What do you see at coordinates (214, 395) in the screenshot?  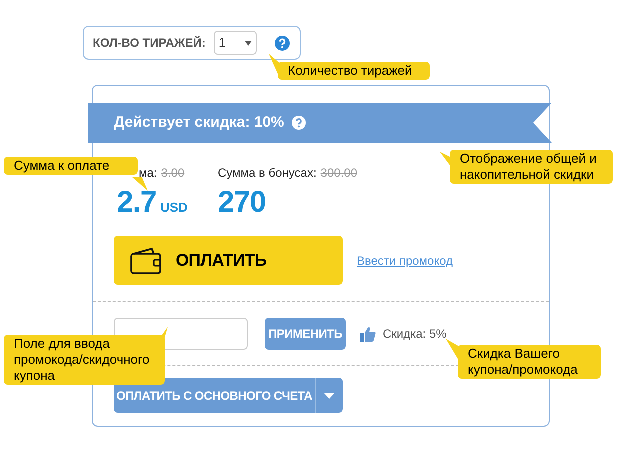 I see `pay-from-account-button: ОПЛАТИТЬ С ОСНОВНОГО СЧЕТА` at bounding box center [214, 395].